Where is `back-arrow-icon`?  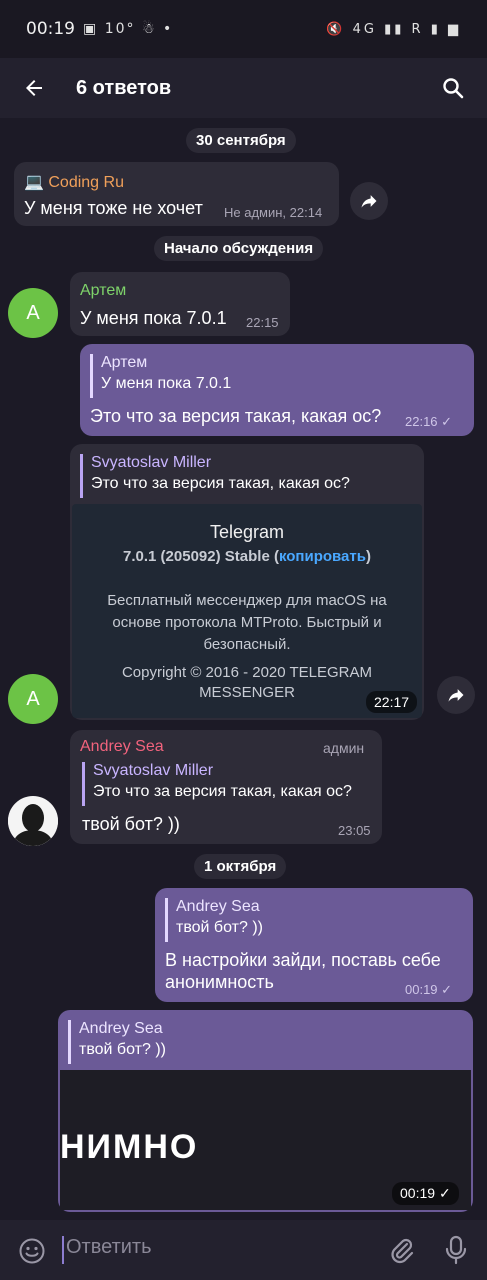 back-arrow-icon is located at coordinates (34, 88).